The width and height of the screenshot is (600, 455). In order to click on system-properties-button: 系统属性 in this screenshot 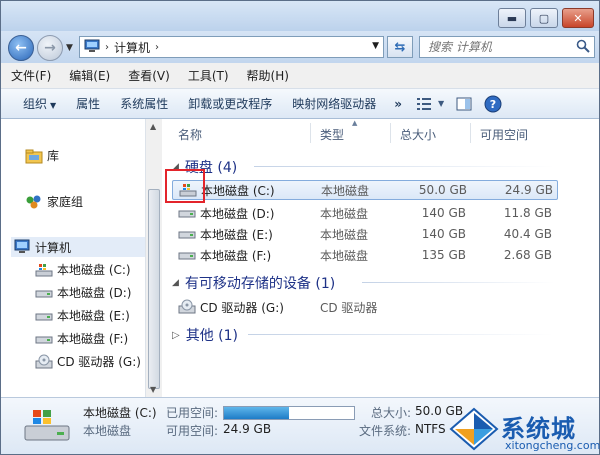, I will do `click(144, 103)`.